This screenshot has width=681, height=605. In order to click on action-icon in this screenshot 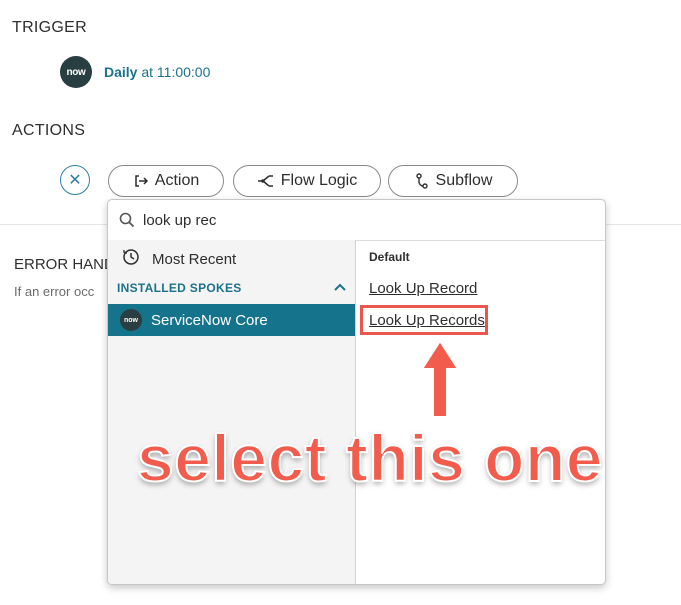, I will do `click(141, 181)`.